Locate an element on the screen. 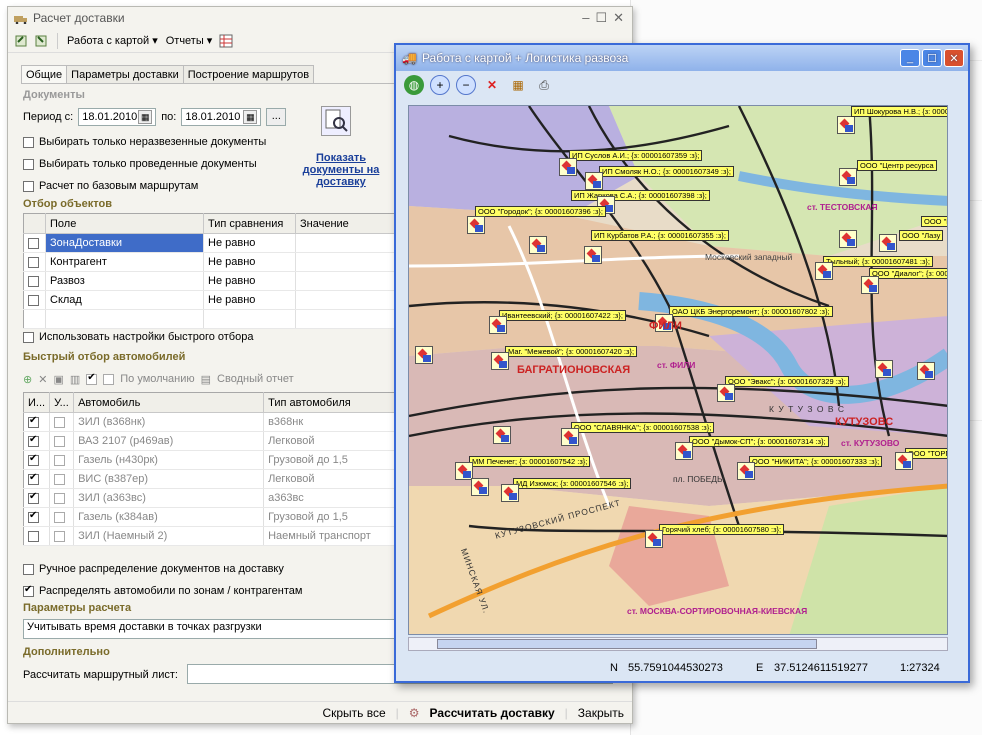  add-icon: ⊕ is located at coordinates (27, 379).